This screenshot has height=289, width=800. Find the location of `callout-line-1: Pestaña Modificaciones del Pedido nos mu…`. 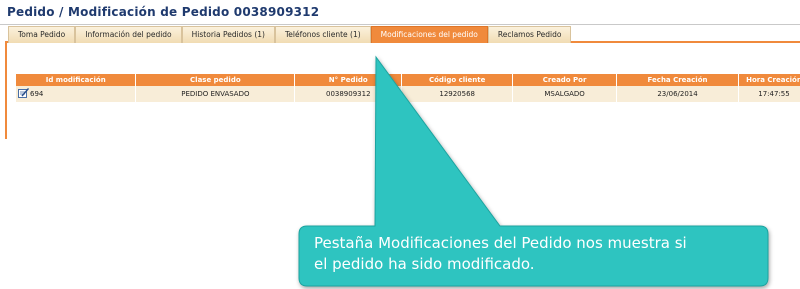

callout-line-1: Pestaña Modificaciones del Pedido nos mu… is located at coordinates (500, 243).